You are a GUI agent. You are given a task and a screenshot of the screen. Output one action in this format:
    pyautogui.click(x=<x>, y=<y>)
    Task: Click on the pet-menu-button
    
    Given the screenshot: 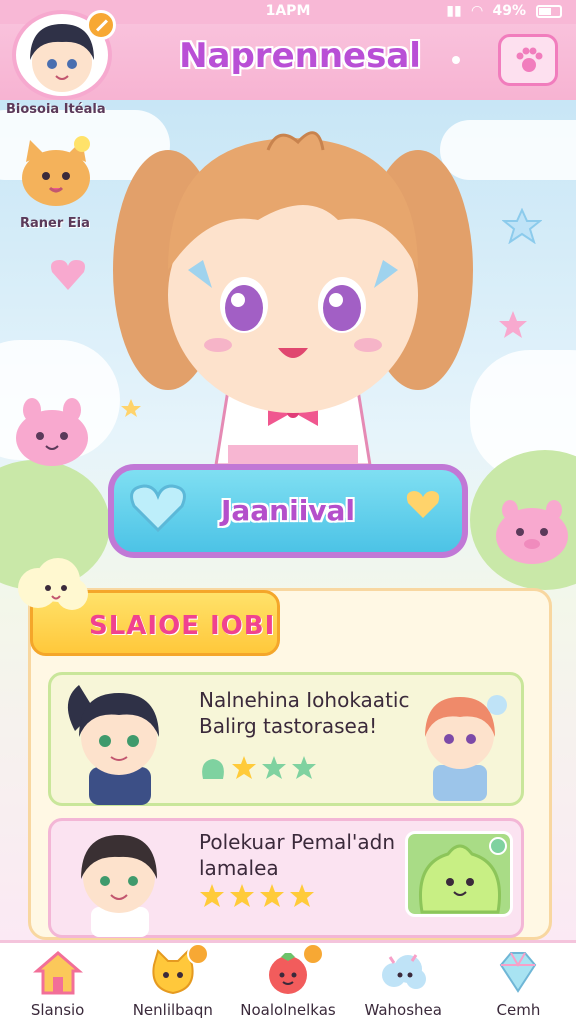 What is the action you would take?
    pyautogui.click(x=528, y=60)
    